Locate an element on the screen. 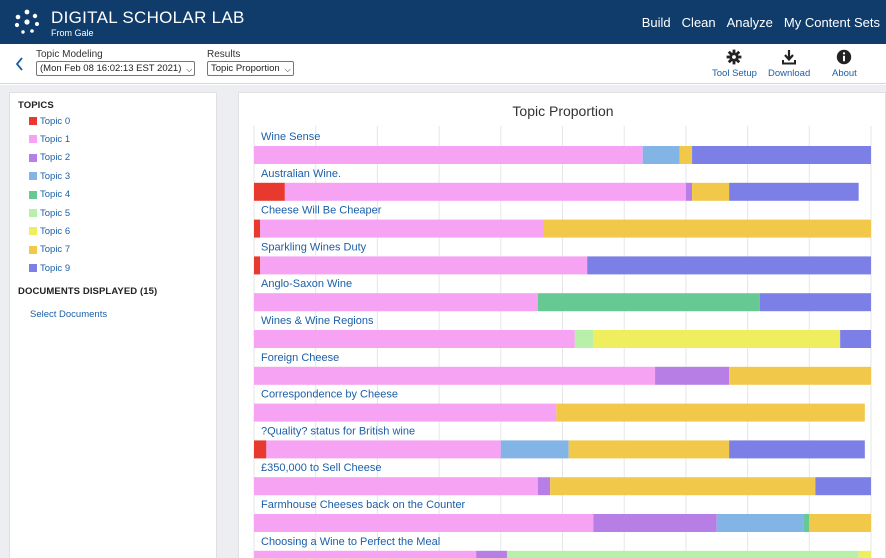 Image resolution: width=886 pixels, height=558 pixels. nav-my-content-sets: My Content Sets is located at coordinates (832, 22).